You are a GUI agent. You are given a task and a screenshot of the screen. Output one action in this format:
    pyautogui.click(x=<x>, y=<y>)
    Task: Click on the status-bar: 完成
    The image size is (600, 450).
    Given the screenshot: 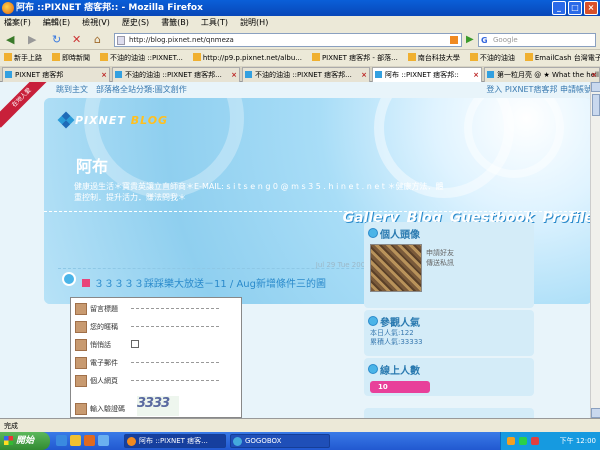 What is the action you would take?
    pyautogui.click(x=300, y=425)
    